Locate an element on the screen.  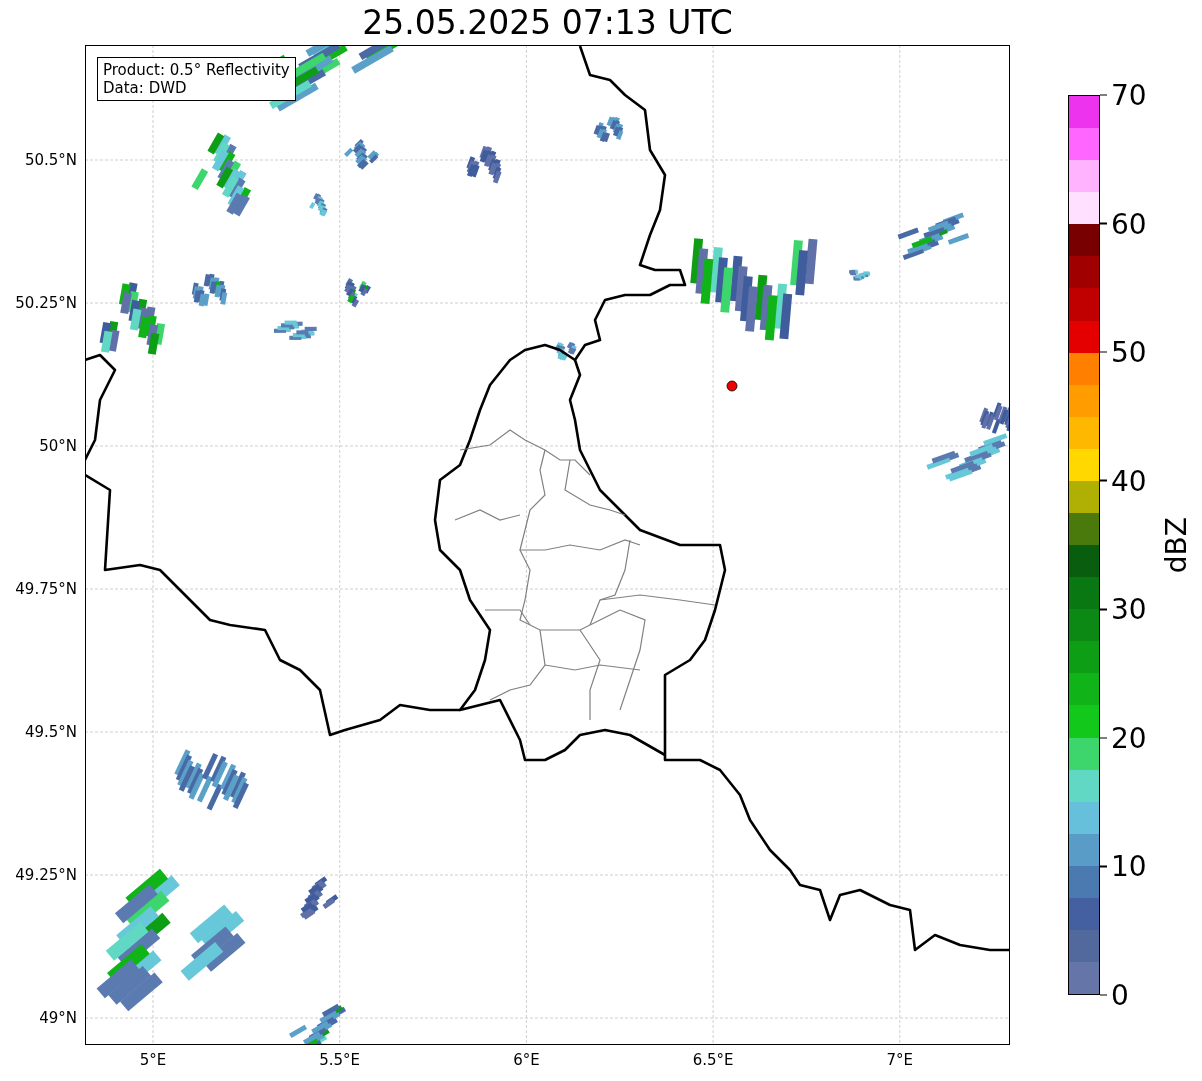
chart-title: 25.05.2025 07:13 UTC is located at coordinates (547, 23).